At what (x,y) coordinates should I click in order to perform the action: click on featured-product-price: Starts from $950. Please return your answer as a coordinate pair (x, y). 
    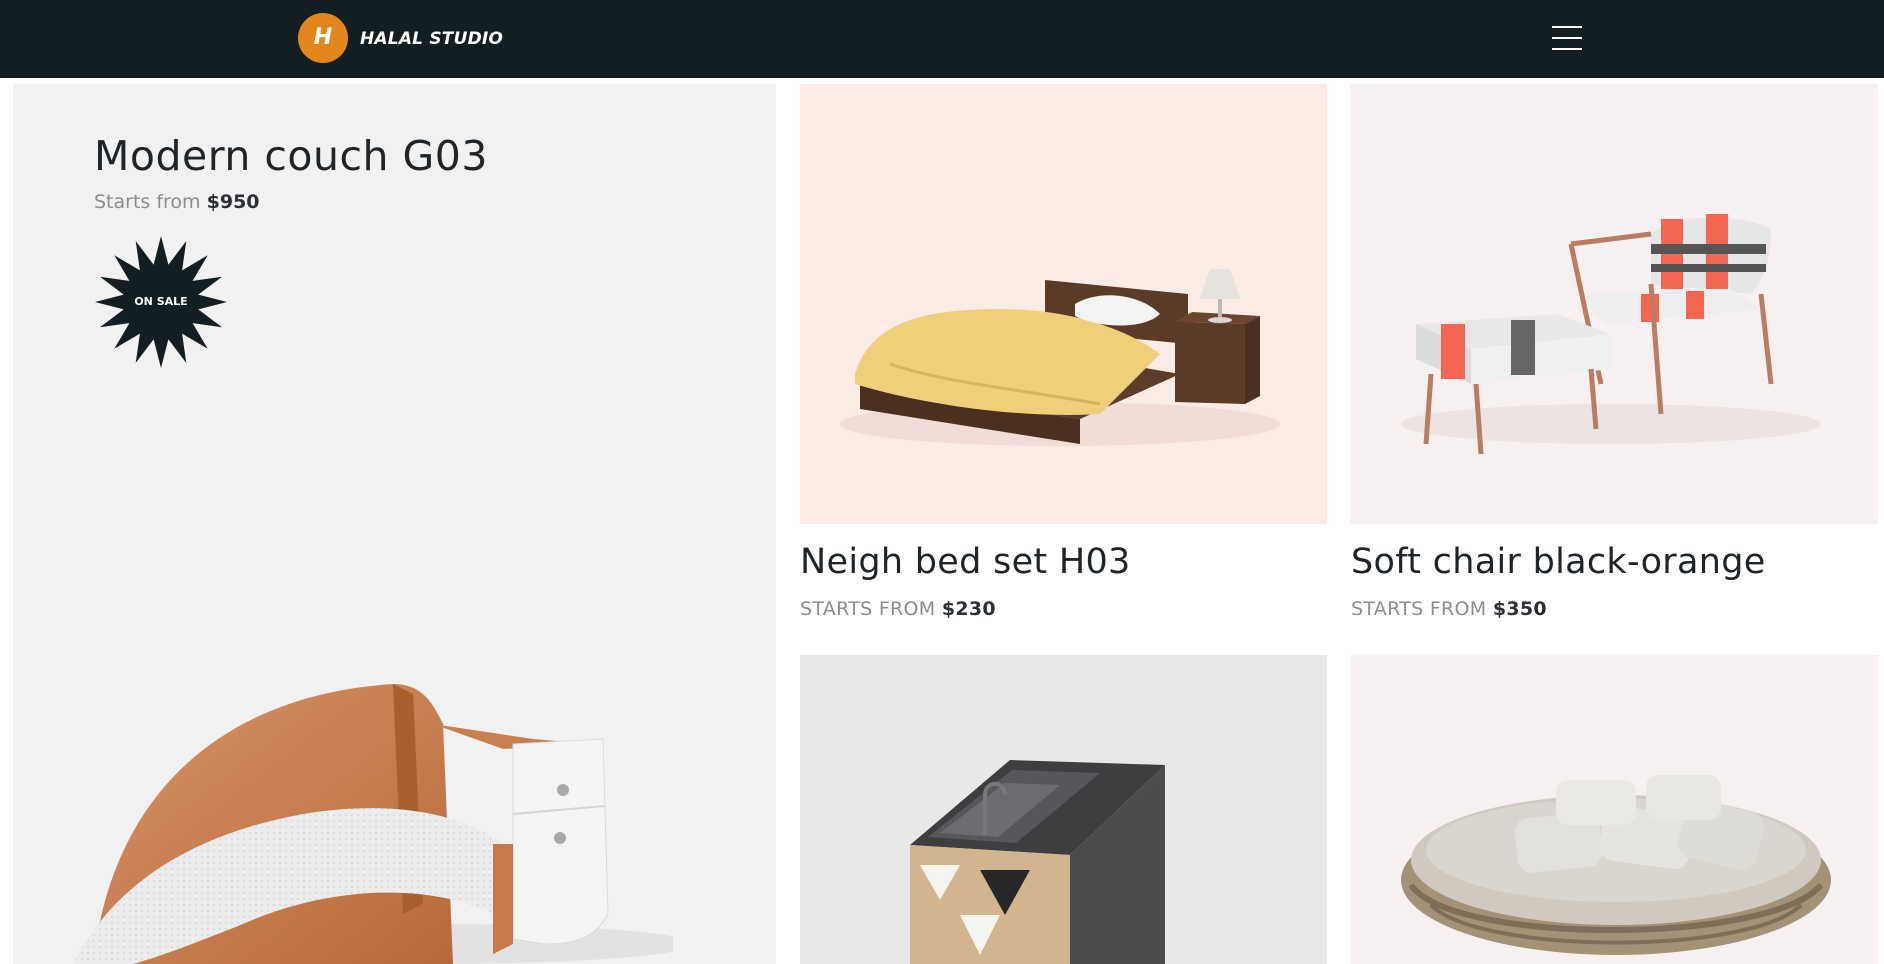
    Looking at the image, I should click on (177, 202).